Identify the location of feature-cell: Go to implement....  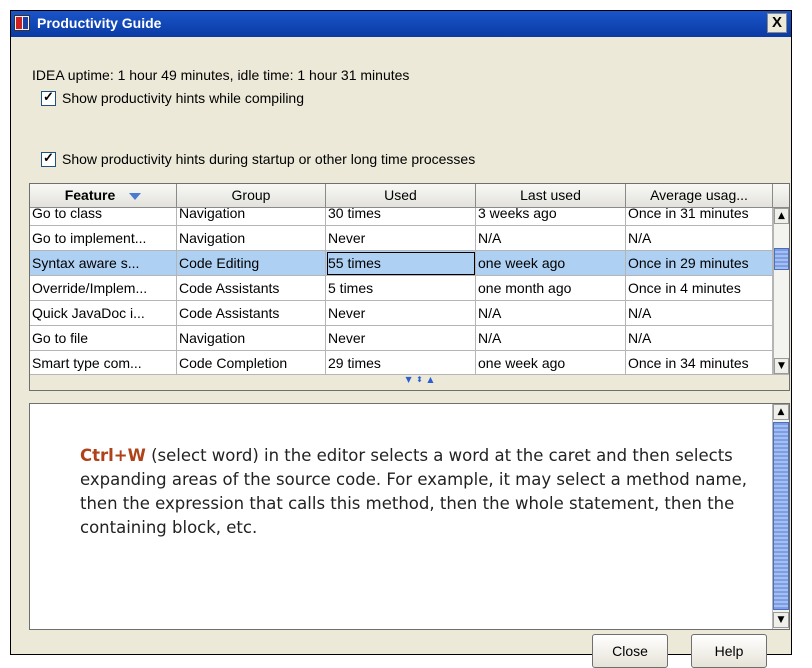
(103, 238).